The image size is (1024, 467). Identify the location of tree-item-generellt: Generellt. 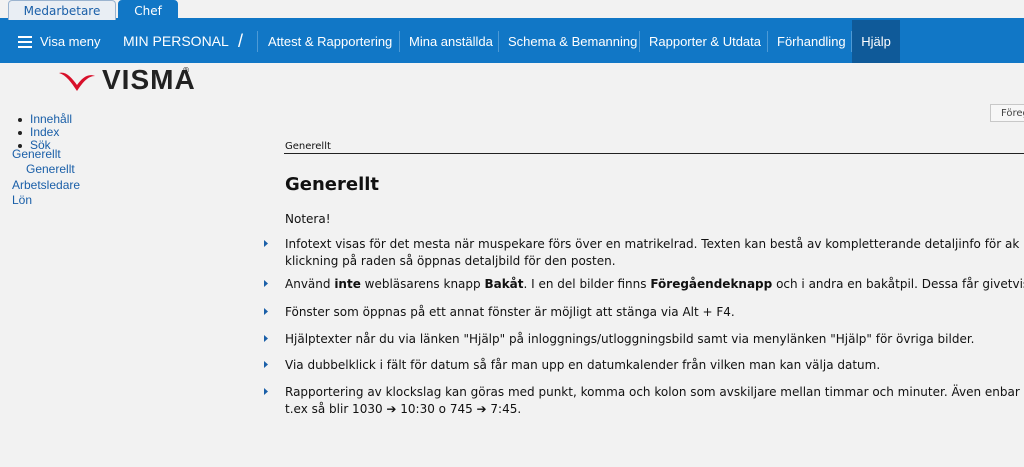
(36, 154).